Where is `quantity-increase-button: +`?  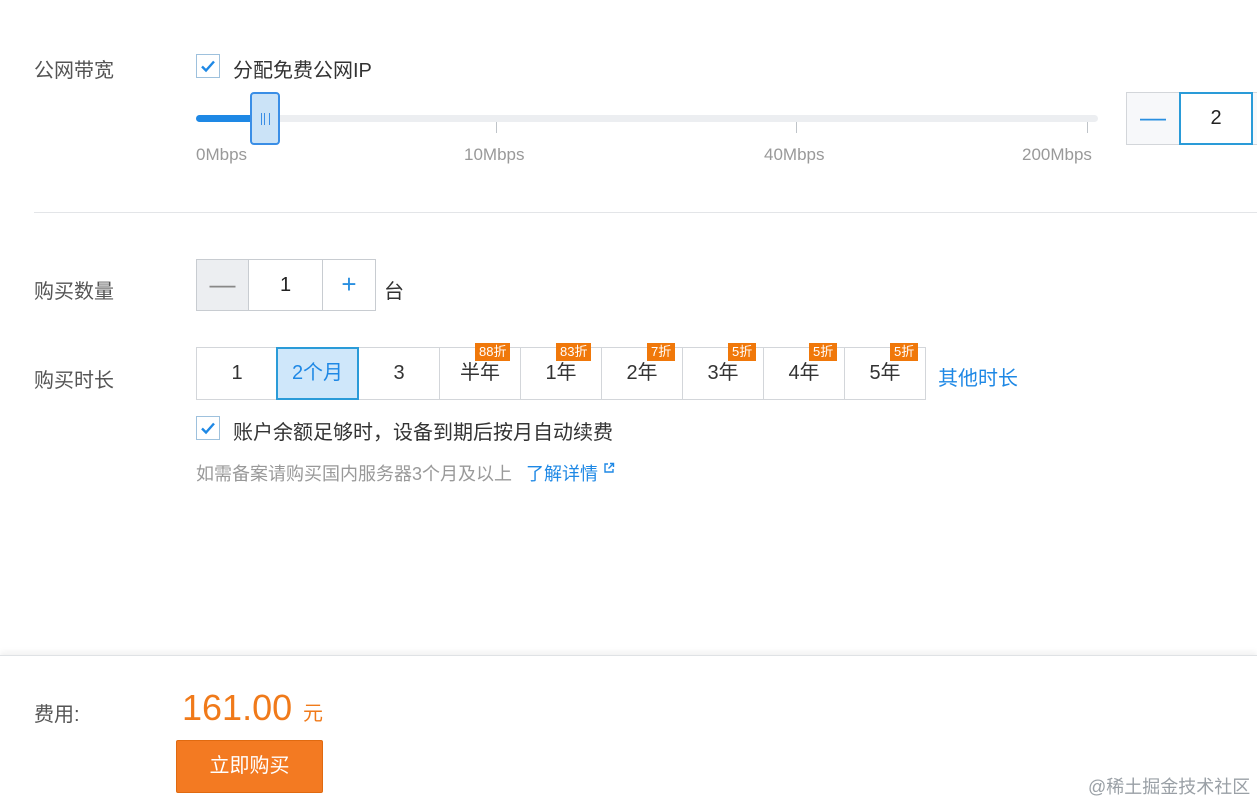
quantity-increase-button: + is located at coordinates (348, 285).